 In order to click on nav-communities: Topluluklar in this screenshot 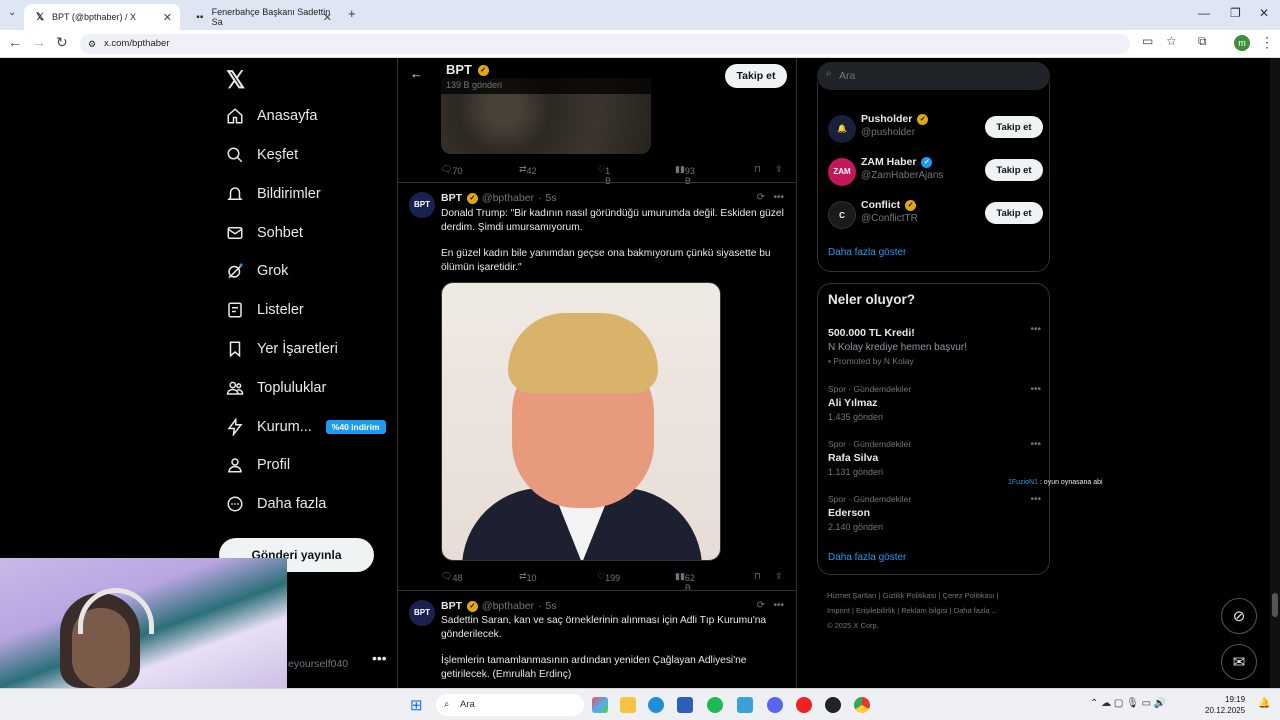, I will do `click(276, 388)`.